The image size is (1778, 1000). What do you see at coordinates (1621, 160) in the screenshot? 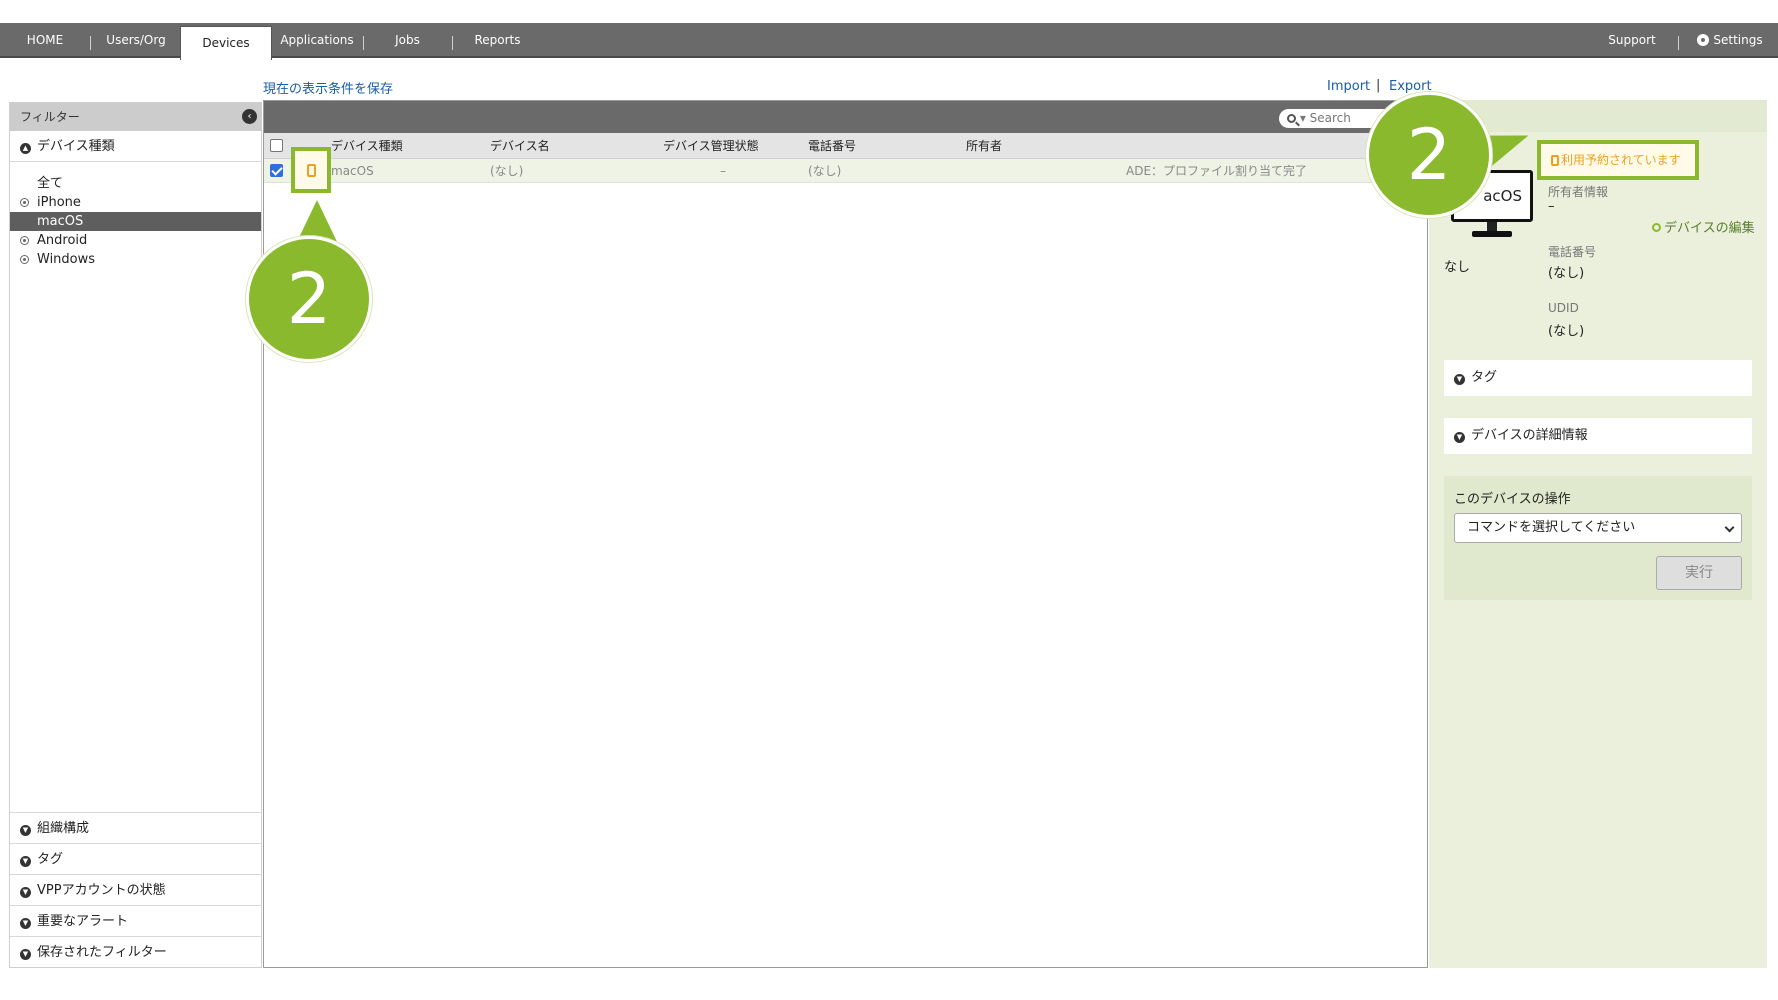
I see `reserved-text: 利用予約されています` at bounding box center [1621, 160].